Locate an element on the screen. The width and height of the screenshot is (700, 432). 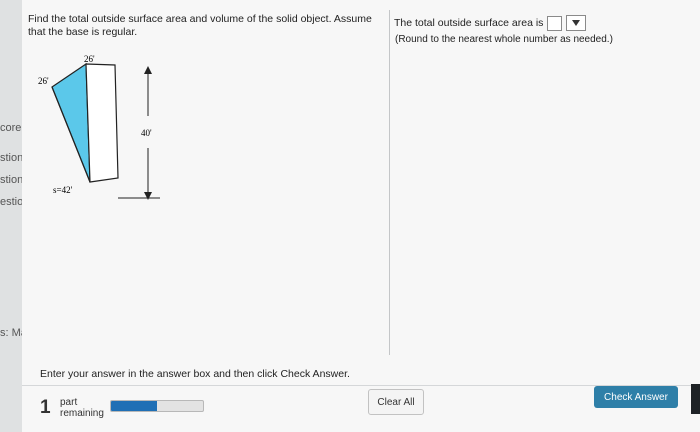
solid-figure: 26' 26' 40' s=42' is located at coordinates (99, 127).